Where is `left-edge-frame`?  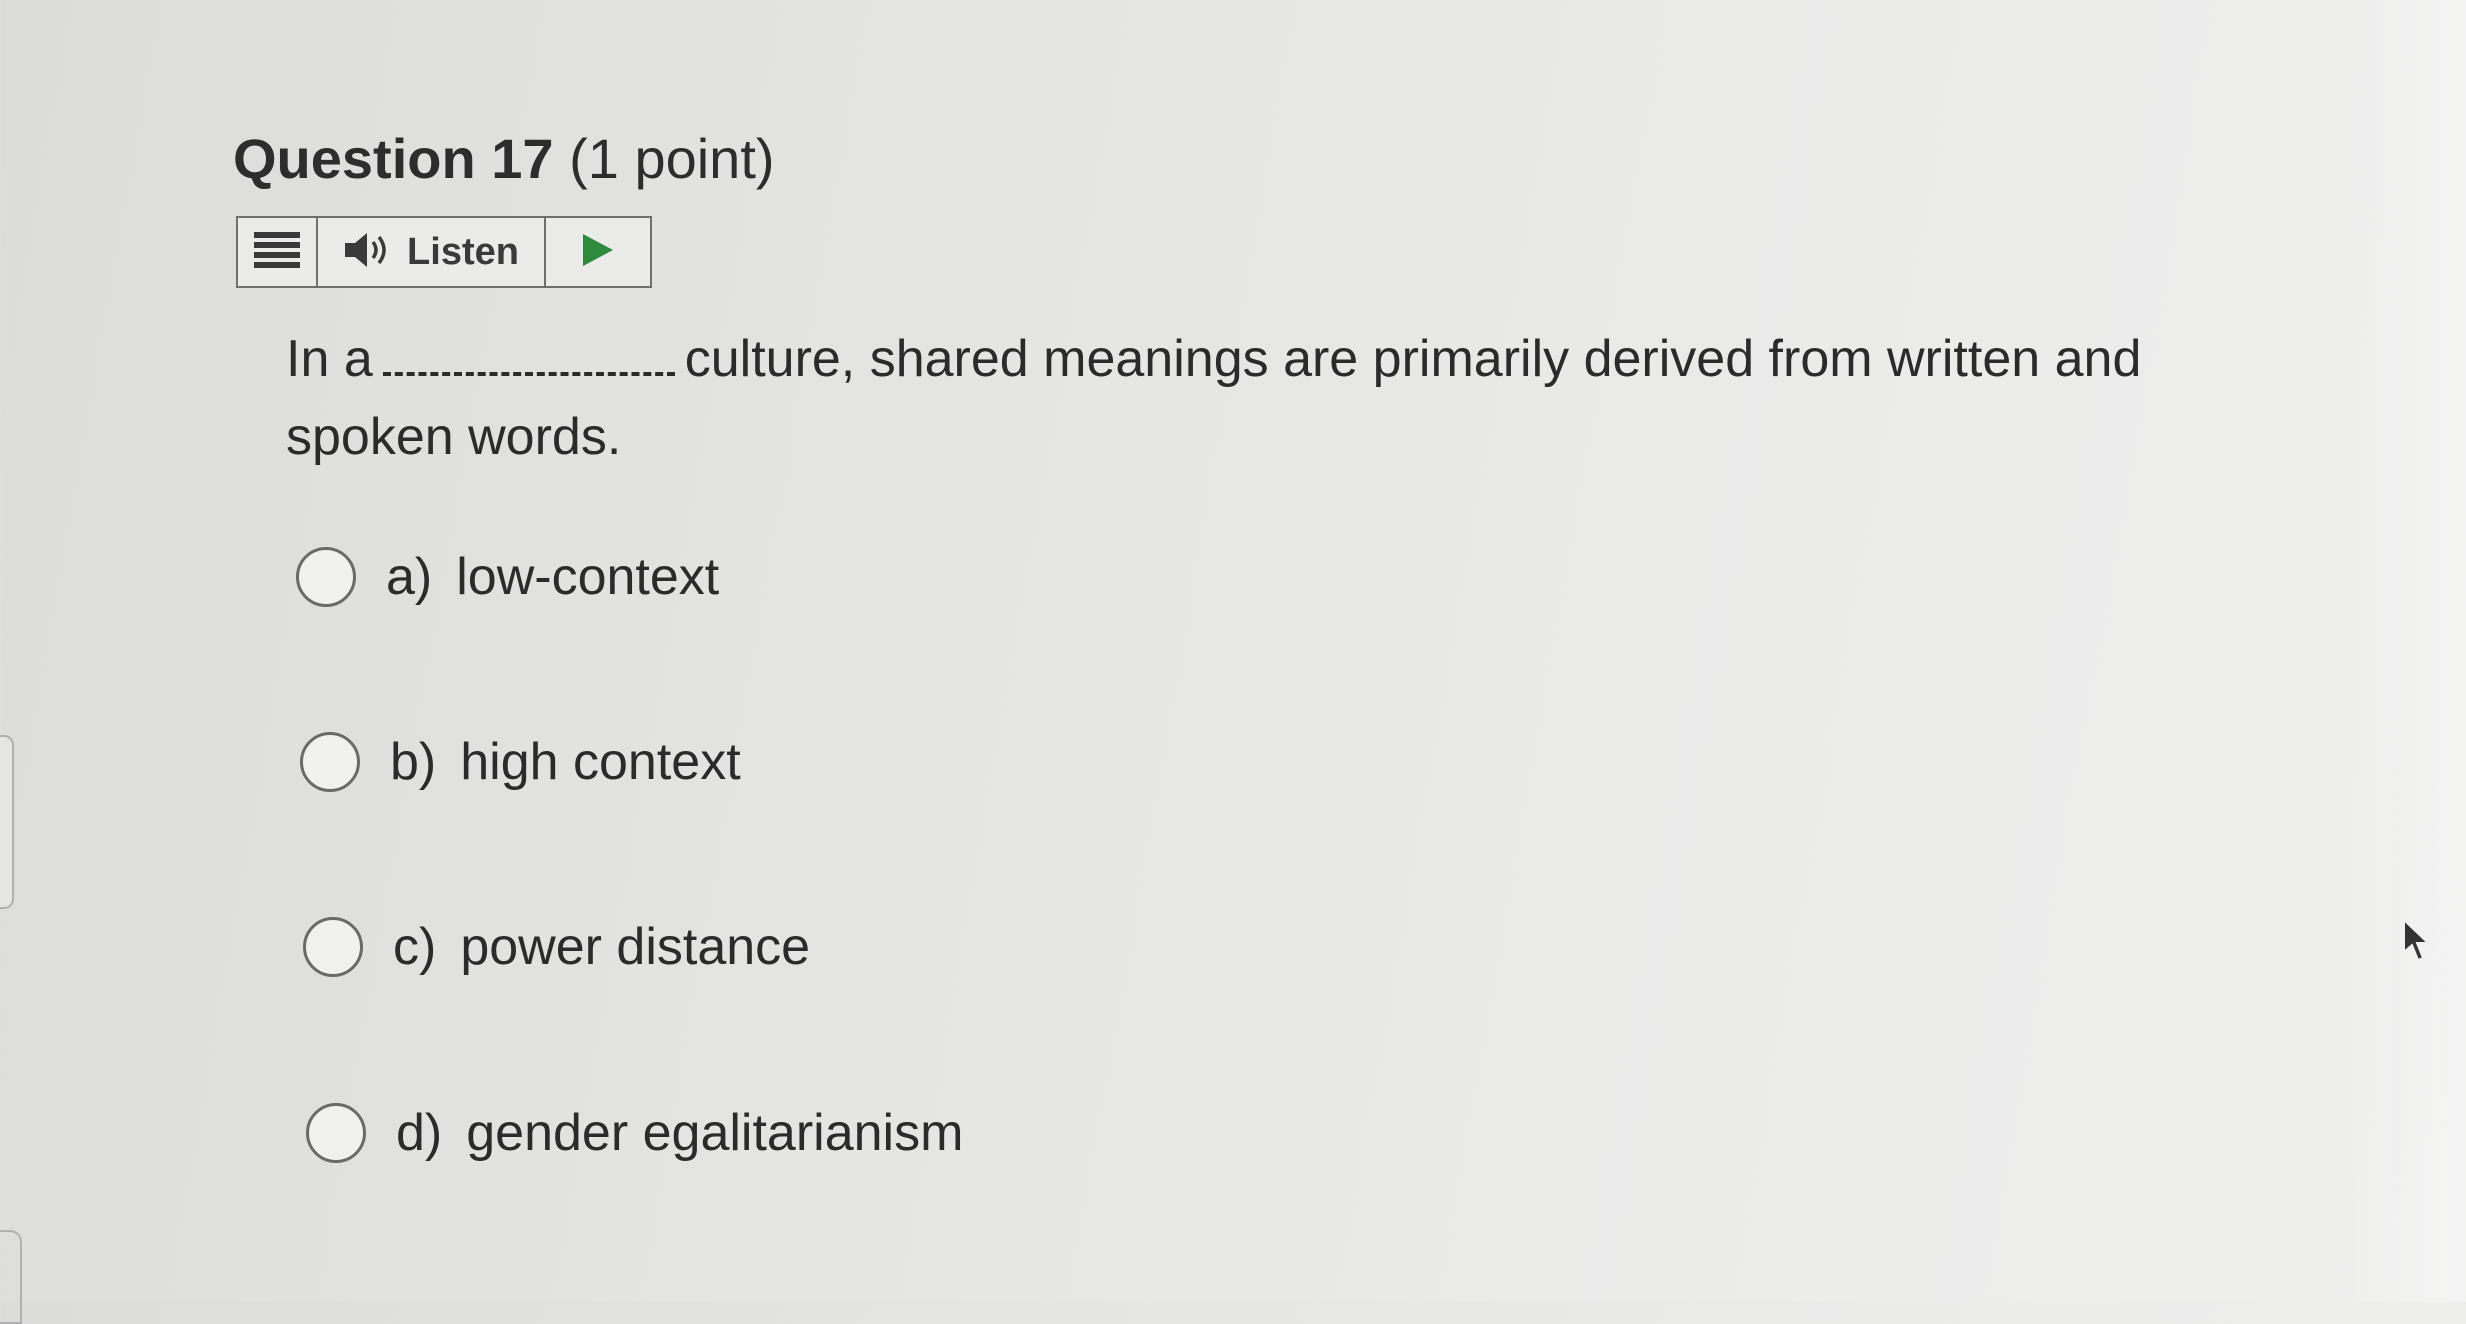
left-edge-frame is located at coordinates (7, 822).